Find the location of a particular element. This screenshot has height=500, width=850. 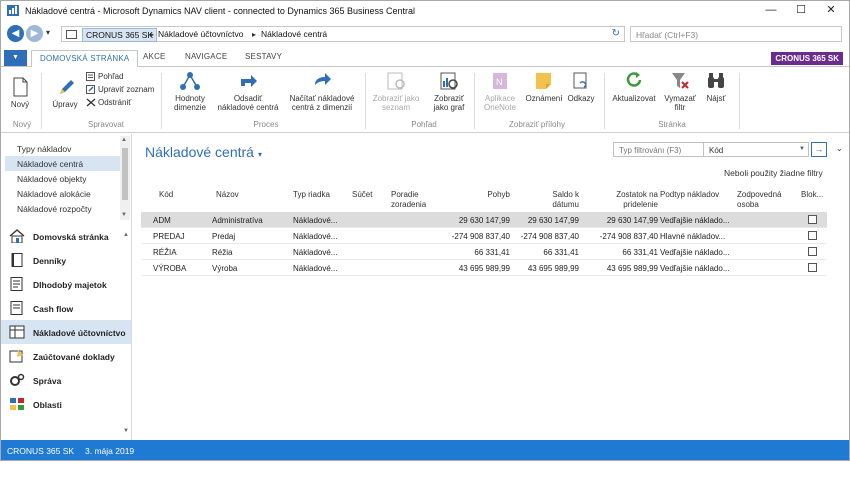

app-menu-button: ▼ is located at coordinates (15, 58).